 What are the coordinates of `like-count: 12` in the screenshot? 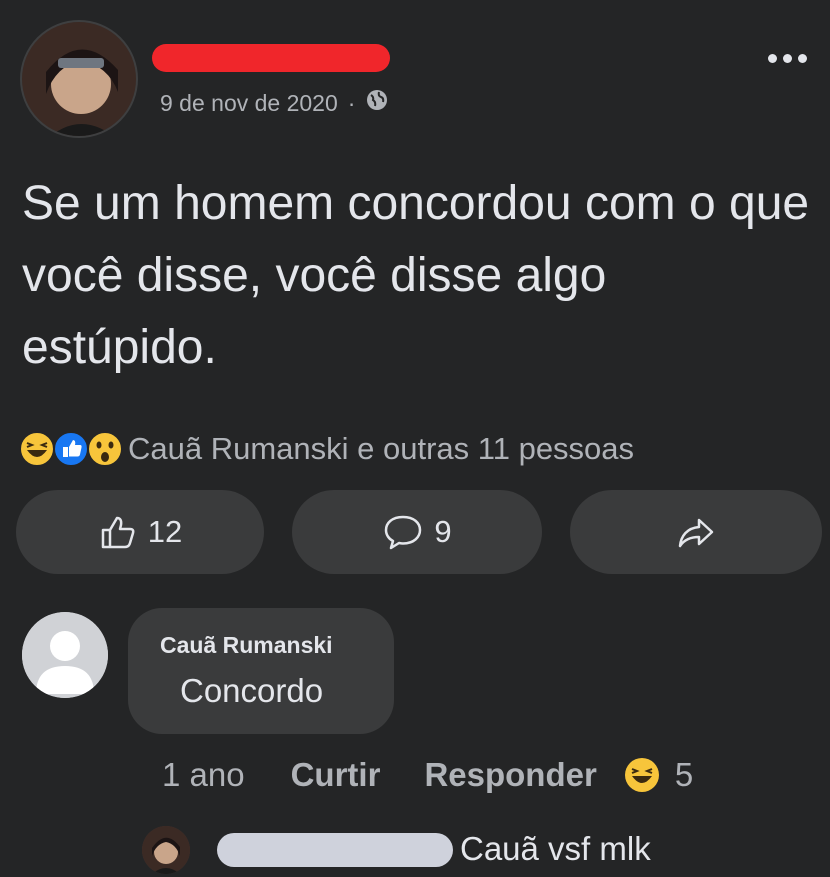 It's located at (165, 531).